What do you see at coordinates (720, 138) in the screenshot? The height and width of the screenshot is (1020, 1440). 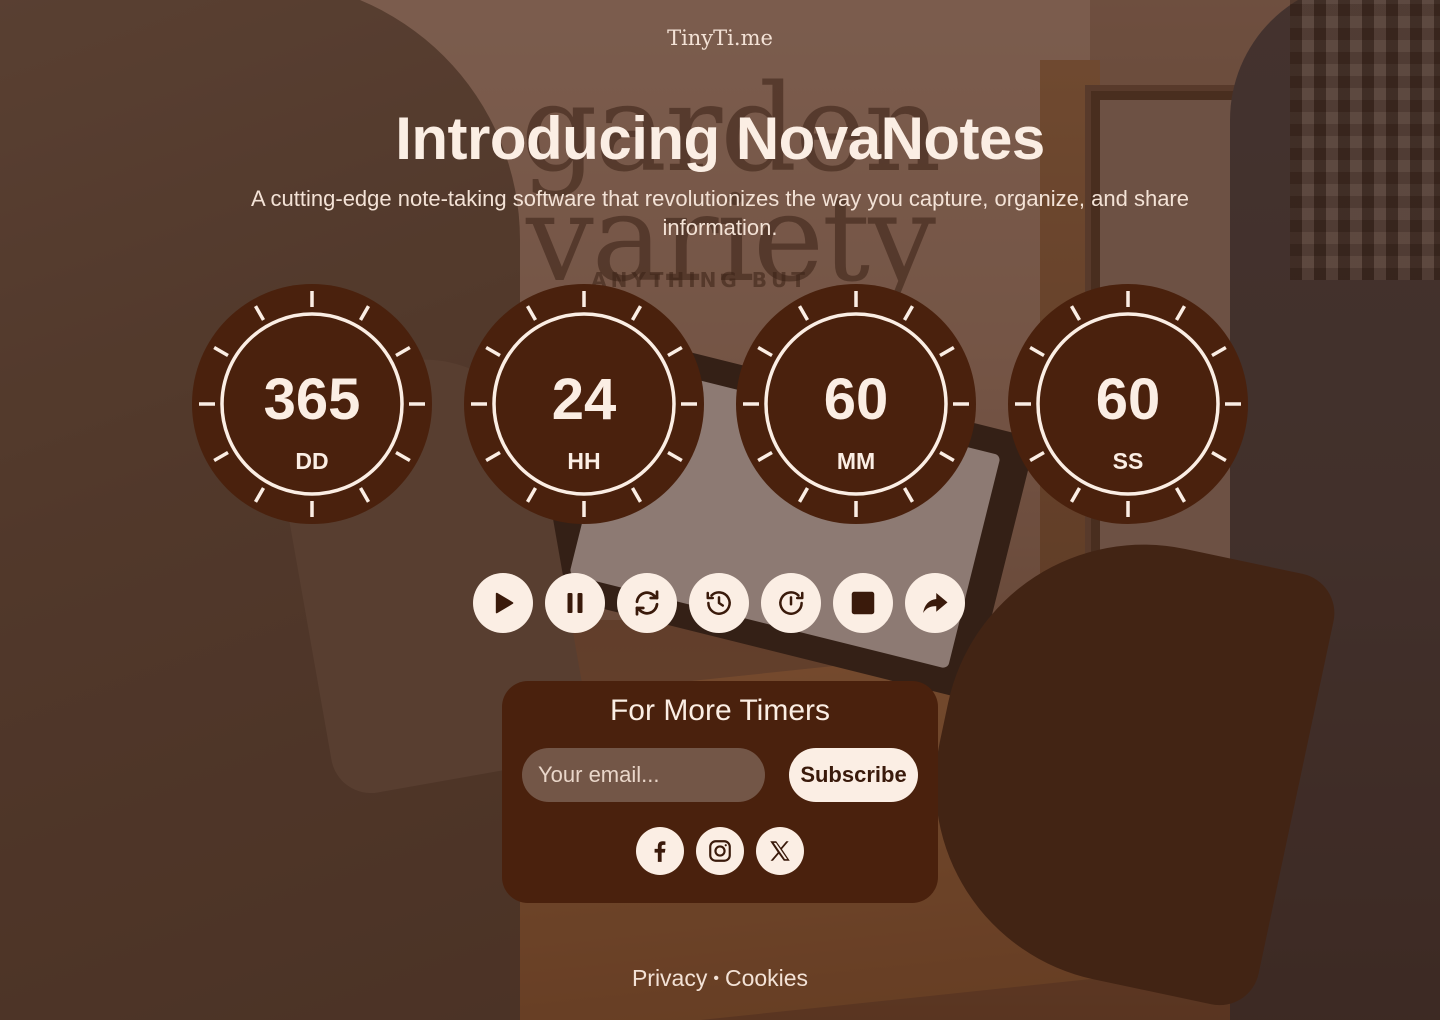 I see `page-title: Introducing NovaNotes` at bounding box center [720, 138].